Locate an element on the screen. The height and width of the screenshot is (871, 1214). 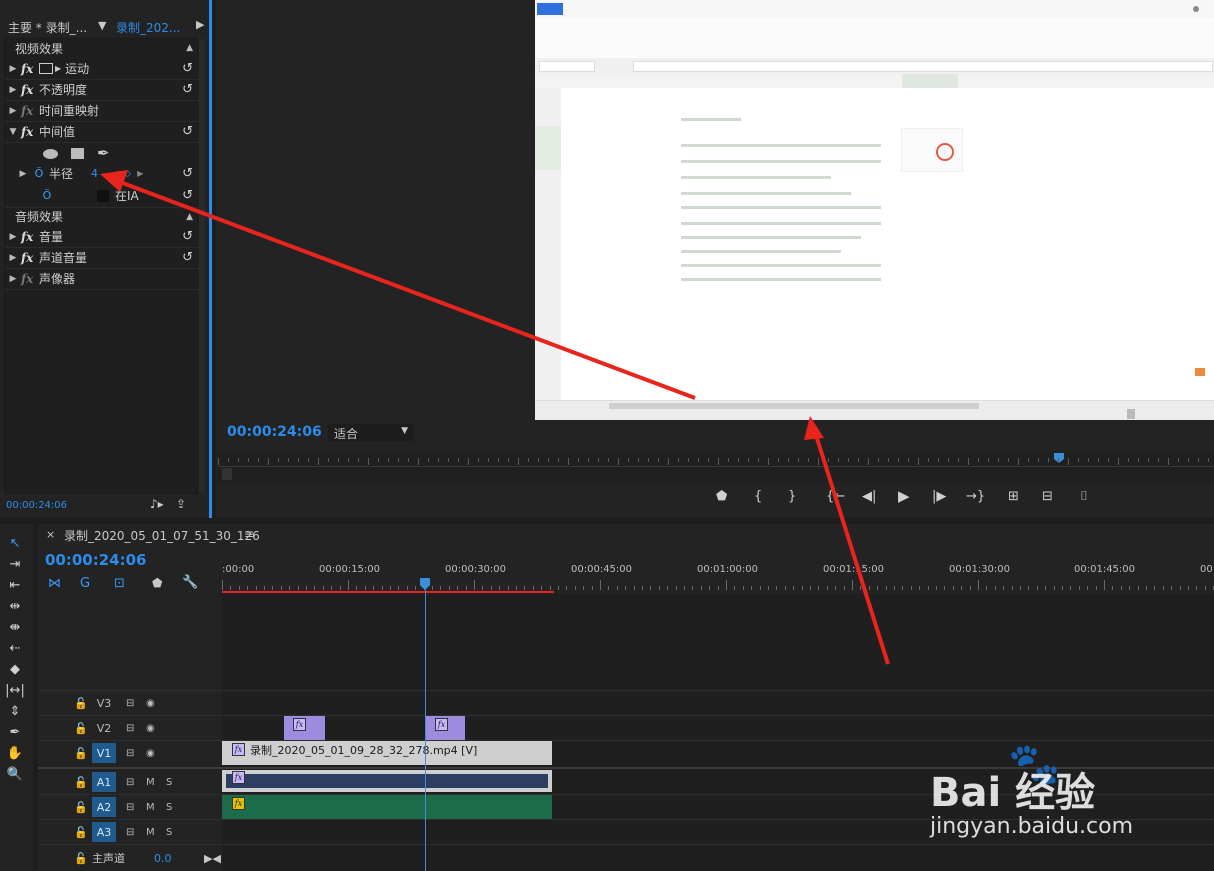
watermark-brand: Bai 经验 is located at coordinates (1013, 793).